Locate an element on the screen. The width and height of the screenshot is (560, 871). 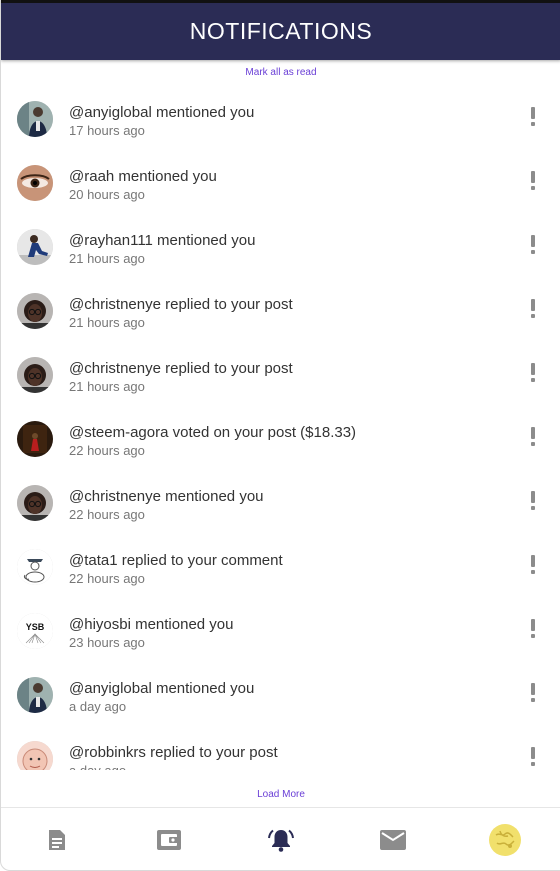
nav-profile-button is located at coordinates (505, 840).